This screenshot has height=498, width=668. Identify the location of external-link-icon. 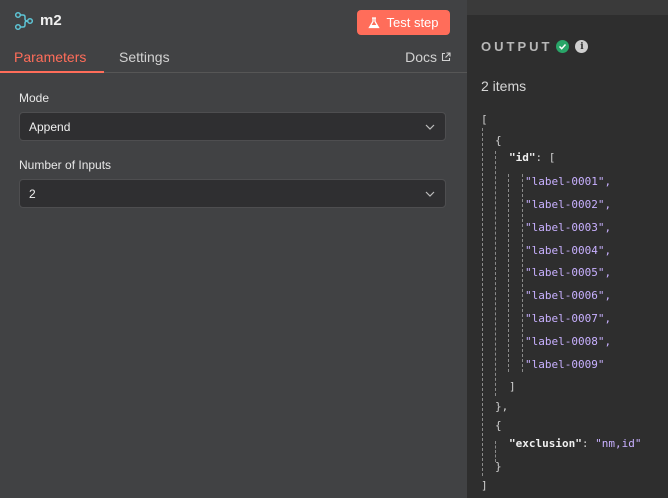
(446, 57).